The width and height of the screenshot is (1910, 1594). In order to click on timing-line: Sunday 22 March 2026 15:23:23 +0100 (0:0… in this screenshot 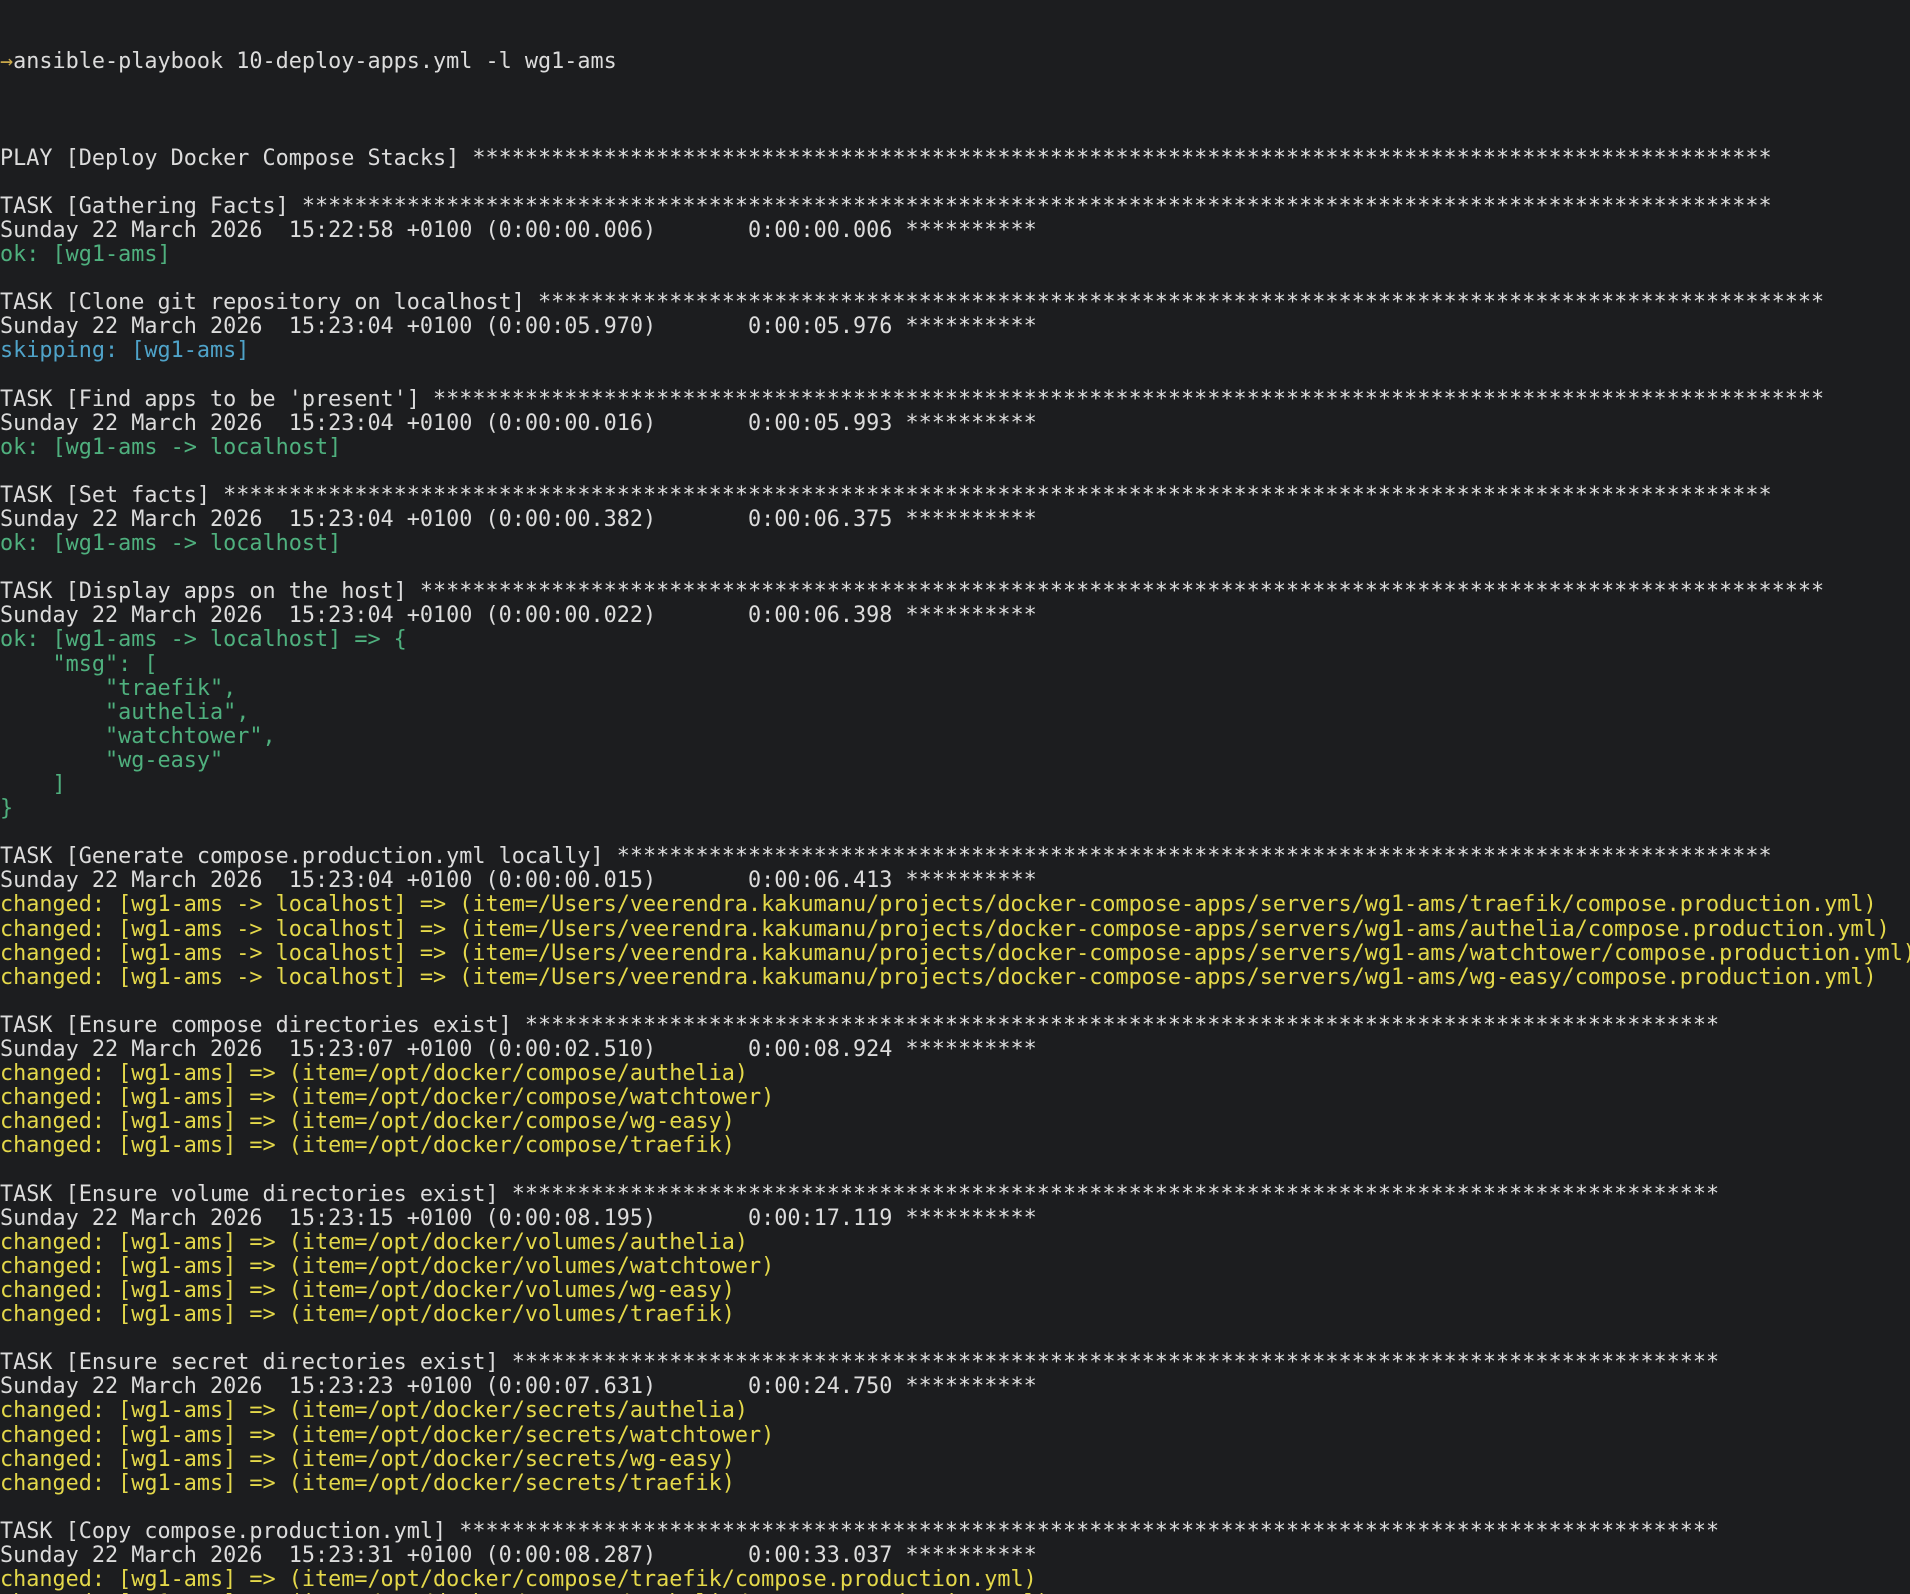, I will do `click(518, 1387)`.